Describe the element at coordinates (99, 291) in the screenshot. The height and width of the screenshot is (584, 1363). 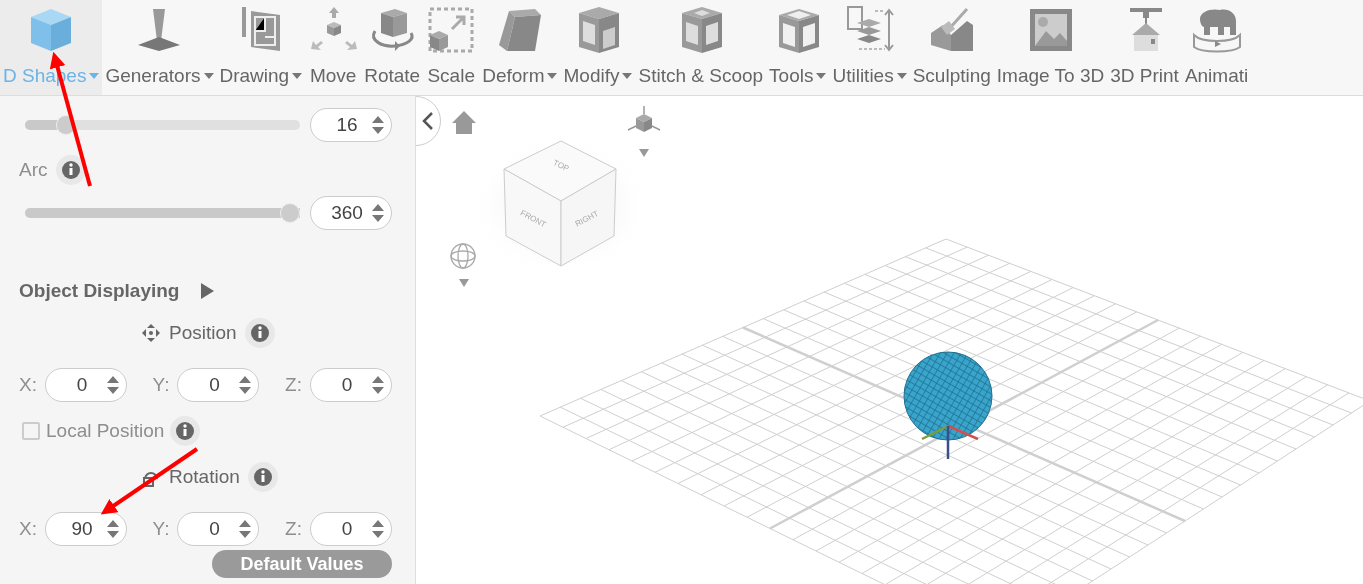
I see `section-title: Object Displaying` at that location.